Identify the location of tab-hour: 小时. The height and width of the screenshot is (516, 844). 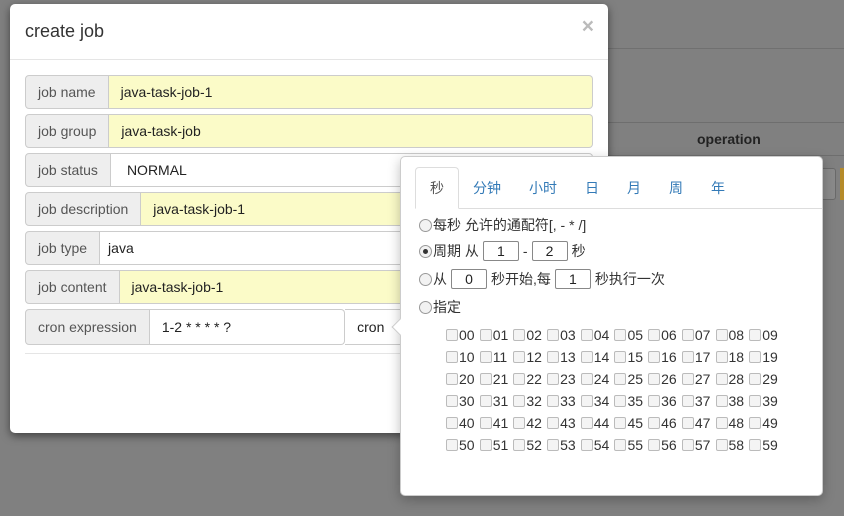
(543, 188).